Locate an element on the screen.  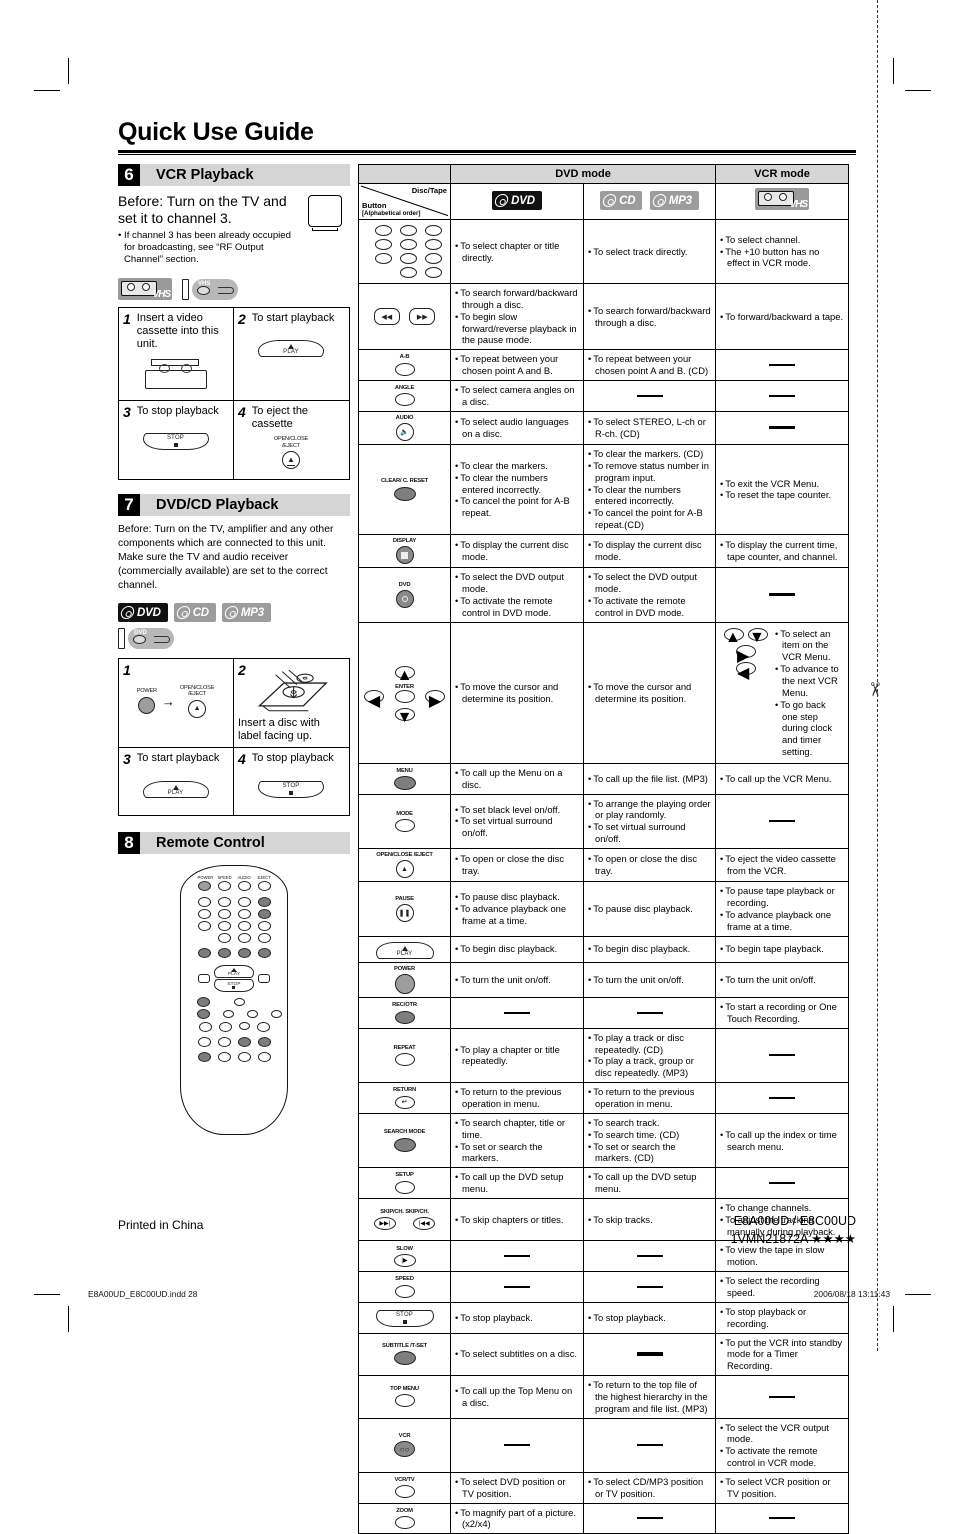
remote-key-rec-otr is located at coordinates (203, 1002).